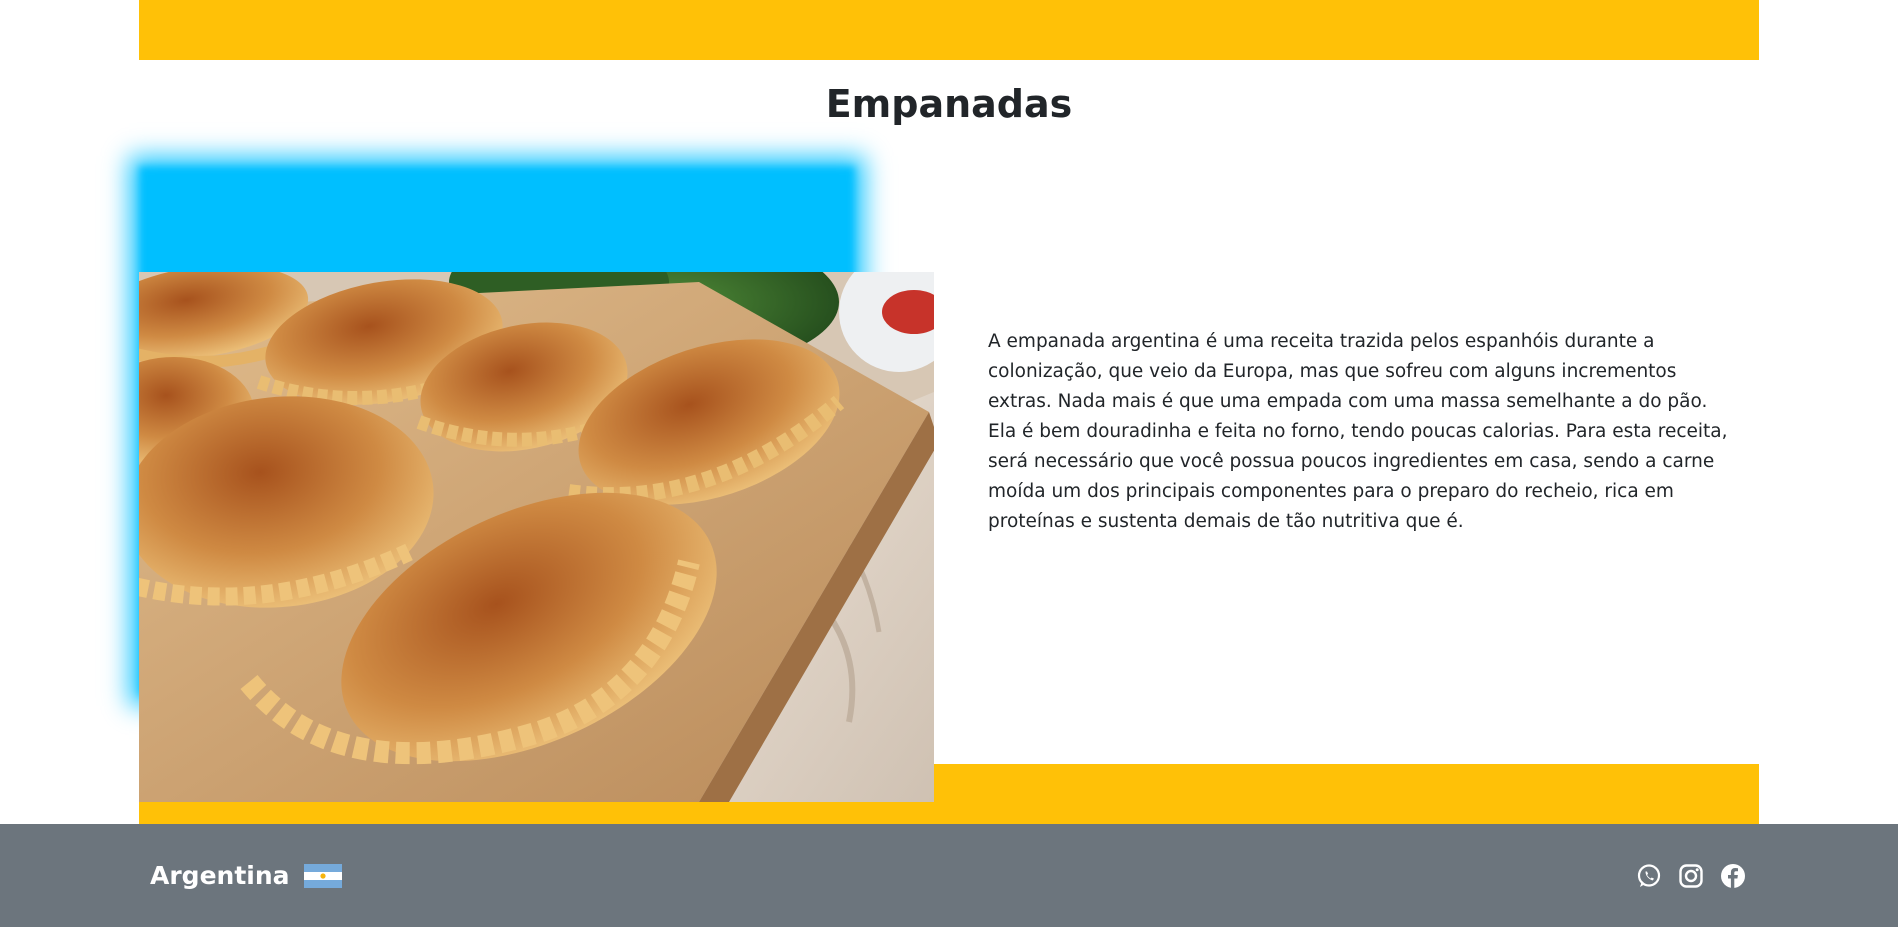 This screenshot has width=1898, height=927. What do you see at coordinates (949, 30) in the screenshot?
I see `top-accent-band` at bounding box center [949, 30].